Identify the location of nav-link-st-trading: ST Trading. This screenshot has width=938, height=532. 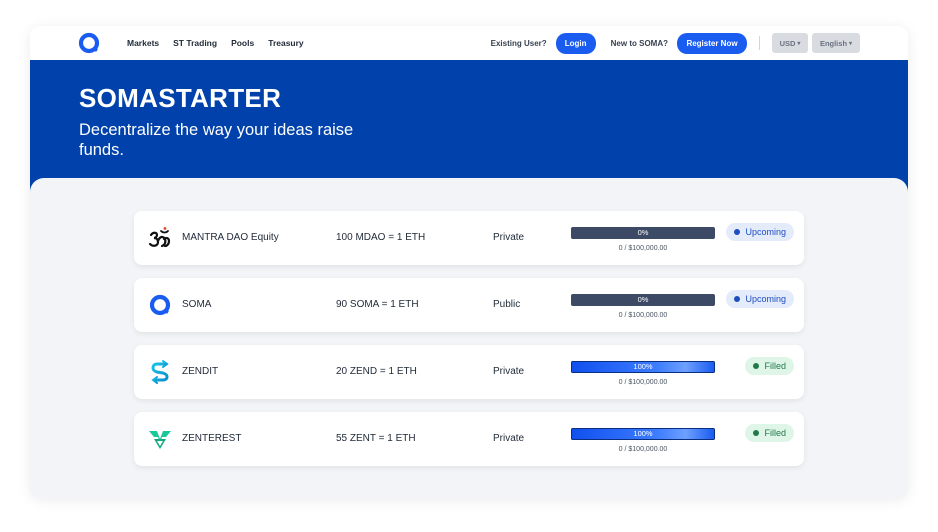
(195, 43).